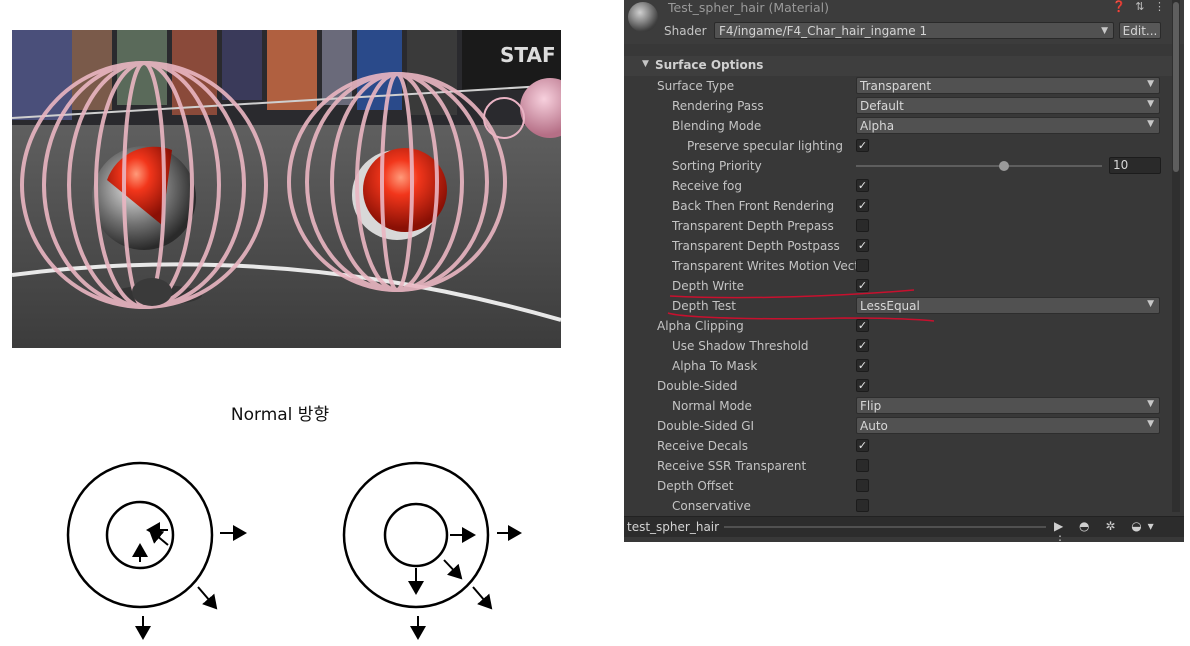  What do you see at coordinates (718, 106) in the screenshot?
I see `property-label: Rendering Pass` at bounding box center [718, 106].